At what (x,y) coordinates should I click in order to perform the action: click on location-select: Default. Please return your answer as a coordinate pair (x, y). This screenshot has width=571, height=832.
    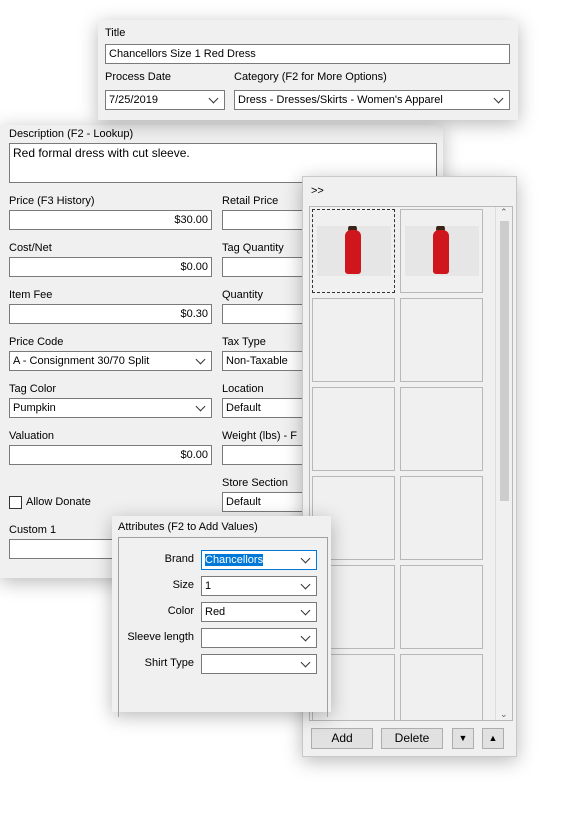
    Looking at the image, I should click on (267, 408).